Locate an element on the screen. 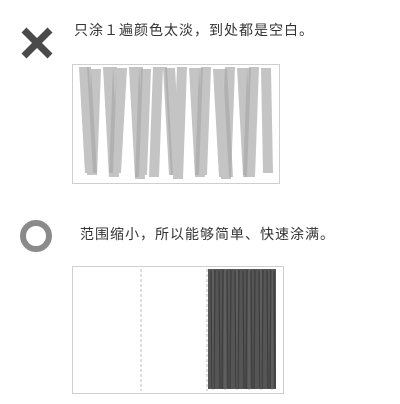  bad-example-caption: 只涂１遍颜色太淡，到处都是空白。 is located at coordinates (194, 31).